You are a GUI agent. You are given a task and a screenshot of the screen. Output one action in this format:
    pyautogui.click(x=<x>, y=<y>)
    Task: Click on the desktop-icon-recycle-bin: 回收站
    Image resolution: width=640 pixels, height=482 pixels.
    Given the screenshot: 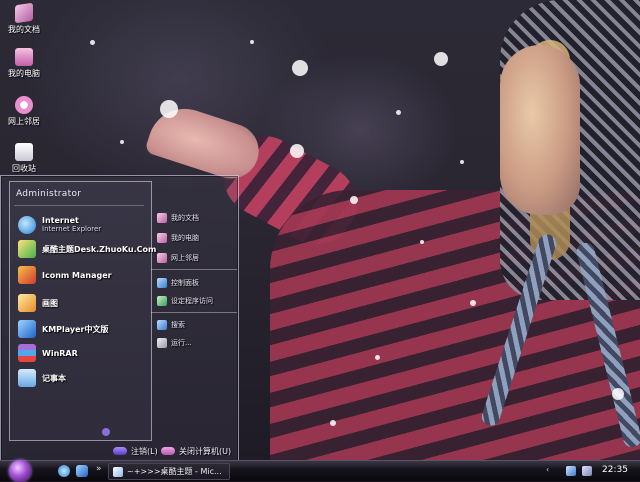 What is the action you would take?
    pyautogui.click(x=24, y=158)
    